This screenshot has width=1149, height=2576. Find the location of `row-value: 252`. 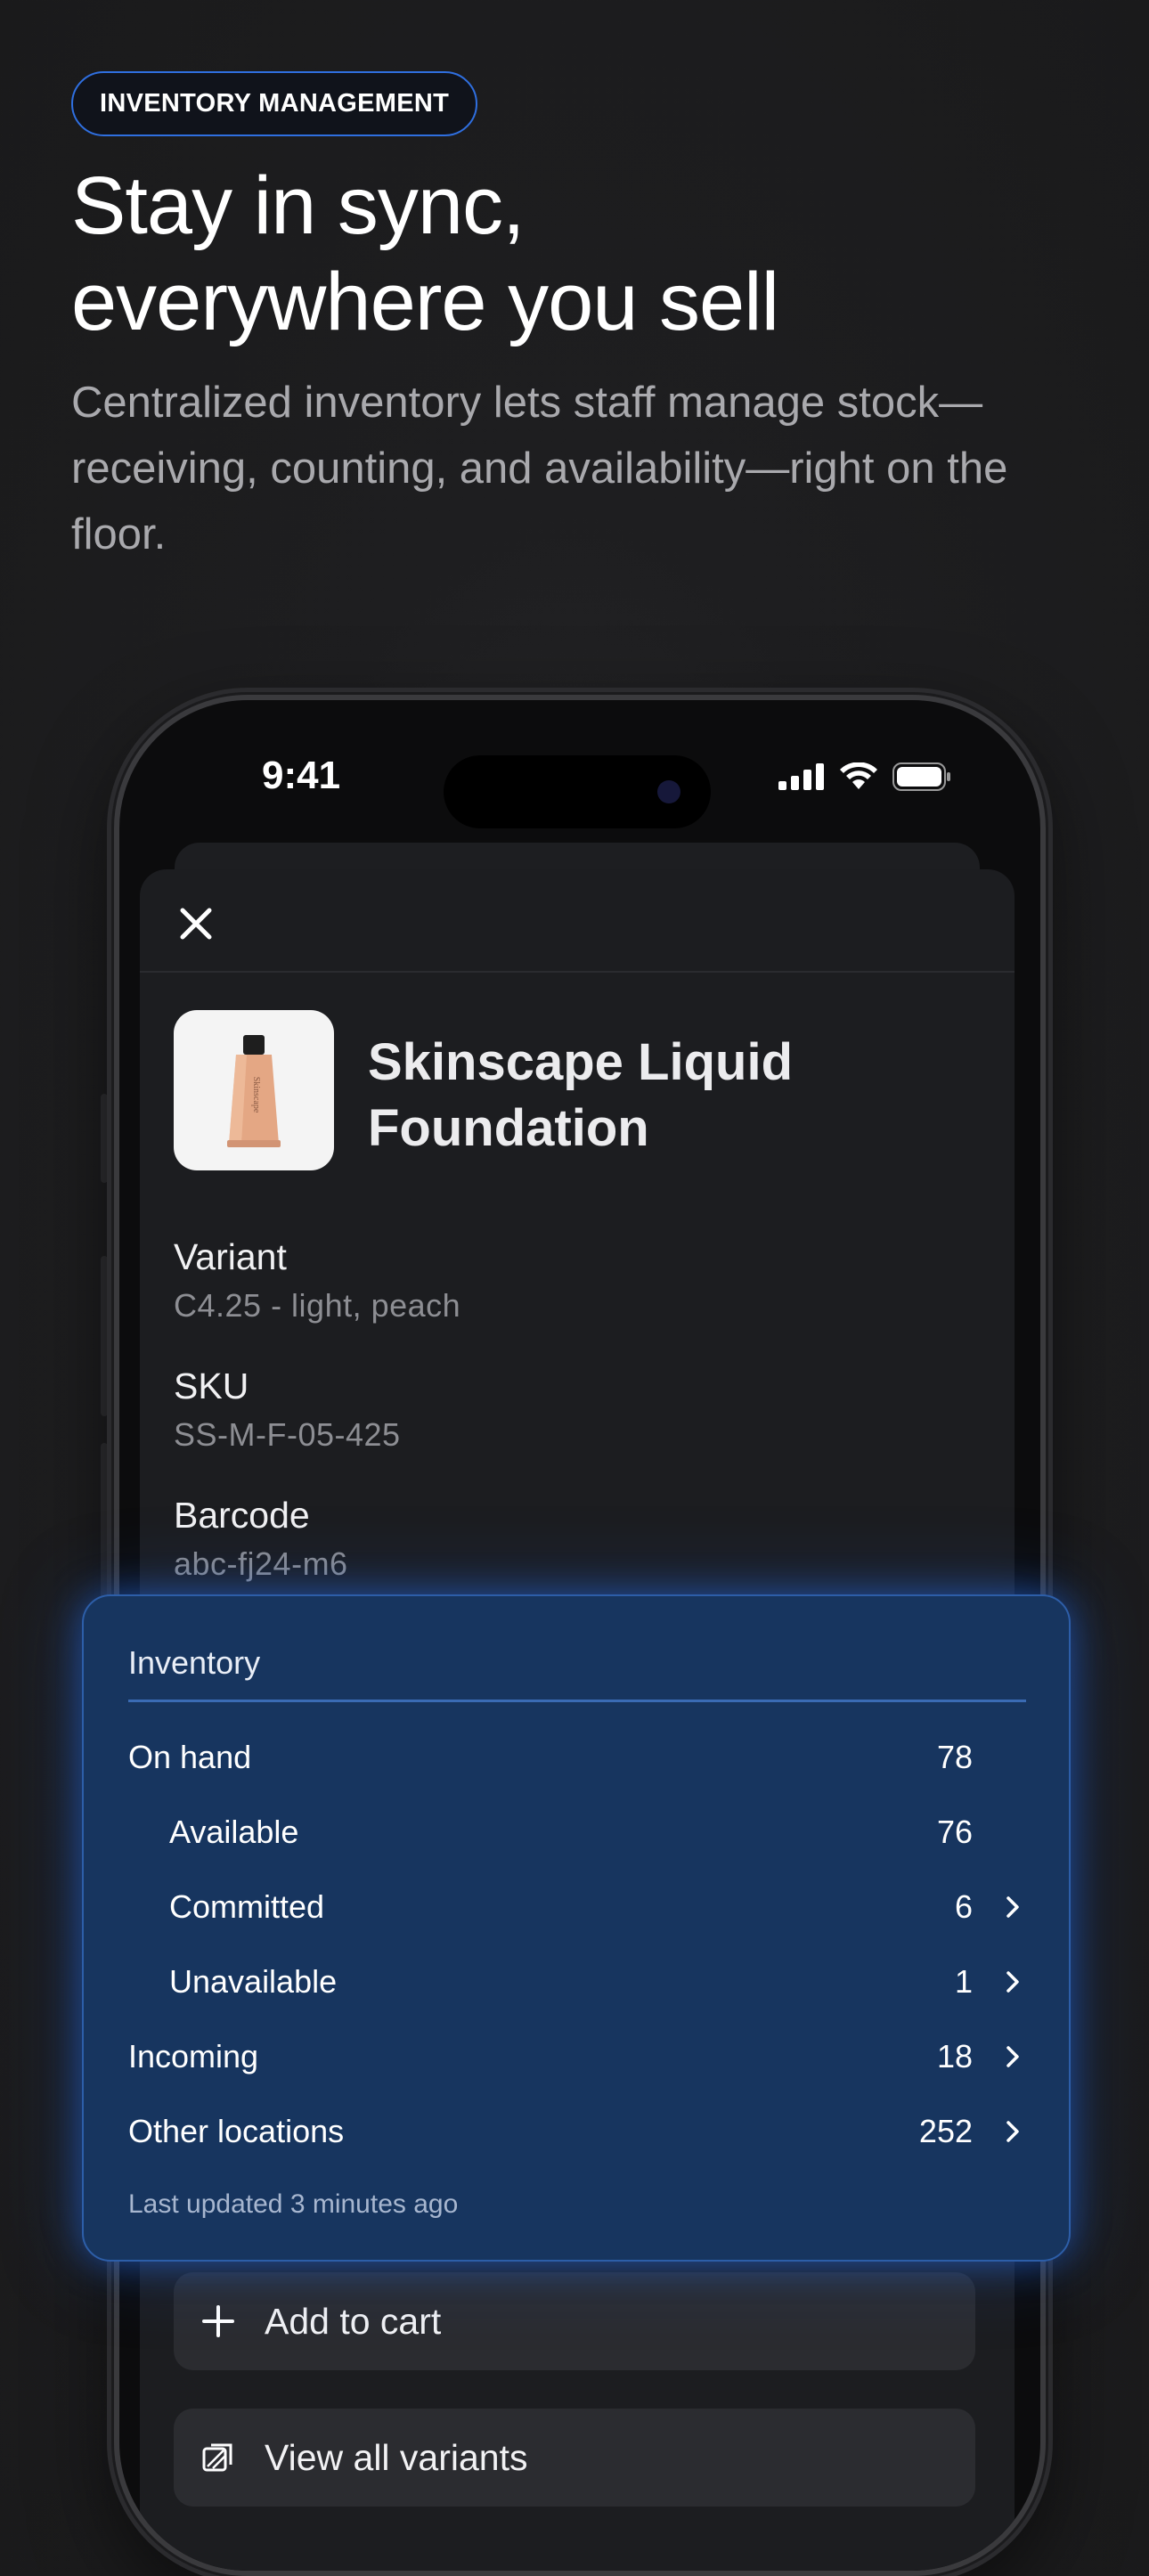

row-value: 252 is located at coordinates (945, 2131).